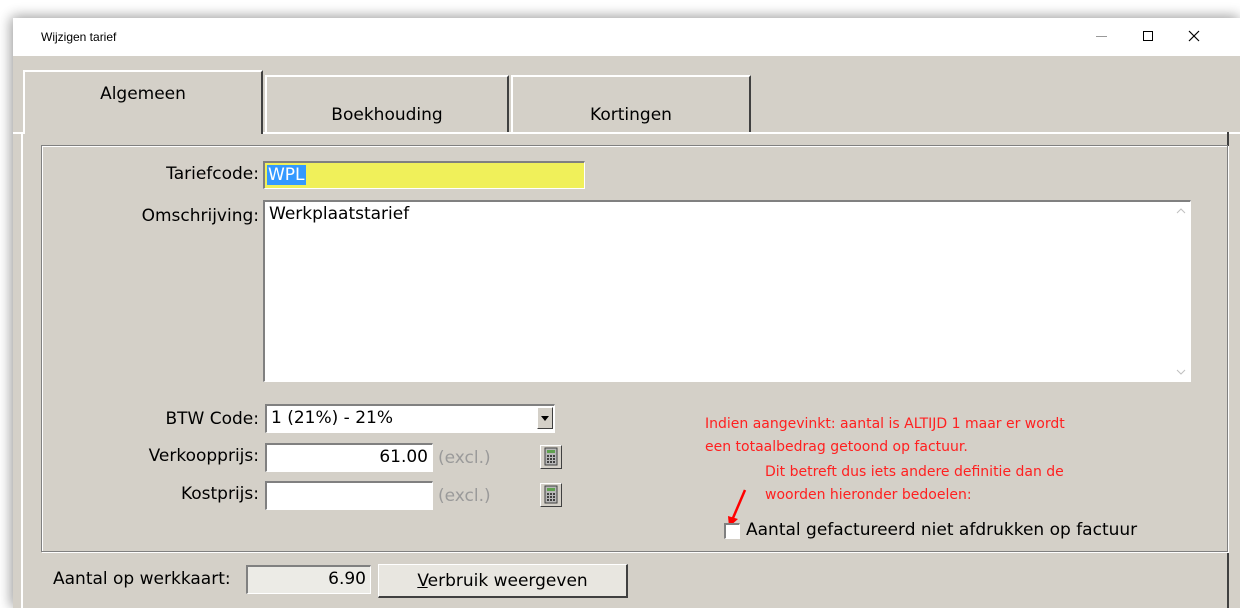 The image size is (1240, 608). I want to click on btw-code-select: 1 (21%) - 21%, so click(410, 418).